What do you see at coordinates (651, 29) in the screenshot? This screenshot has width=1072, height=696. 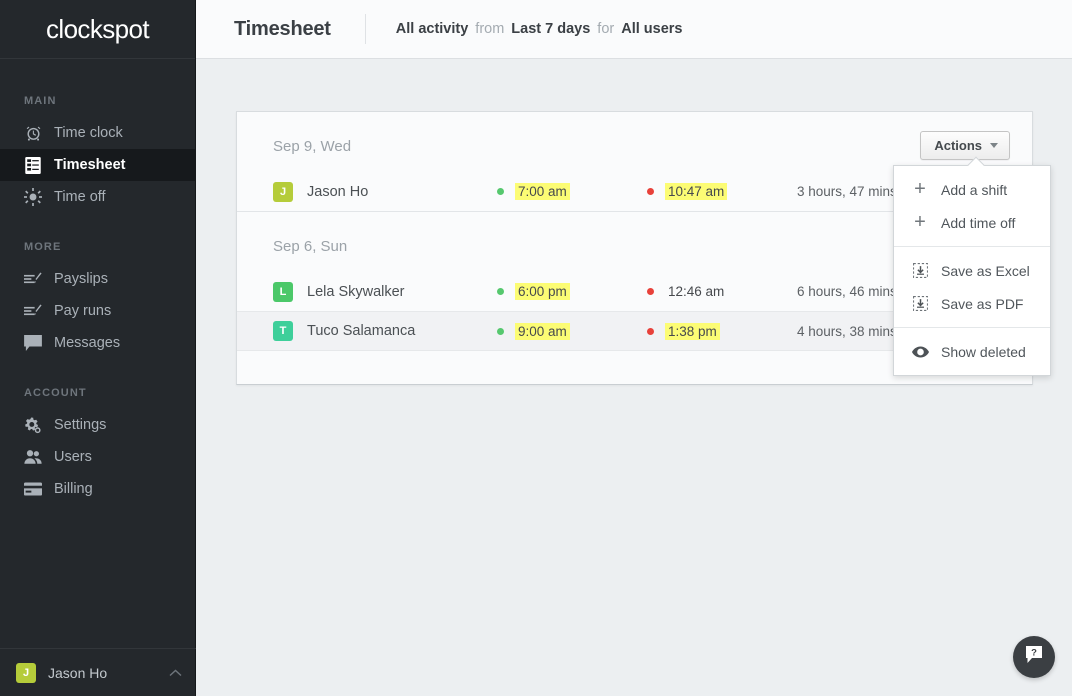 I see `filter-users: All users` at bounding box center [651, 29].